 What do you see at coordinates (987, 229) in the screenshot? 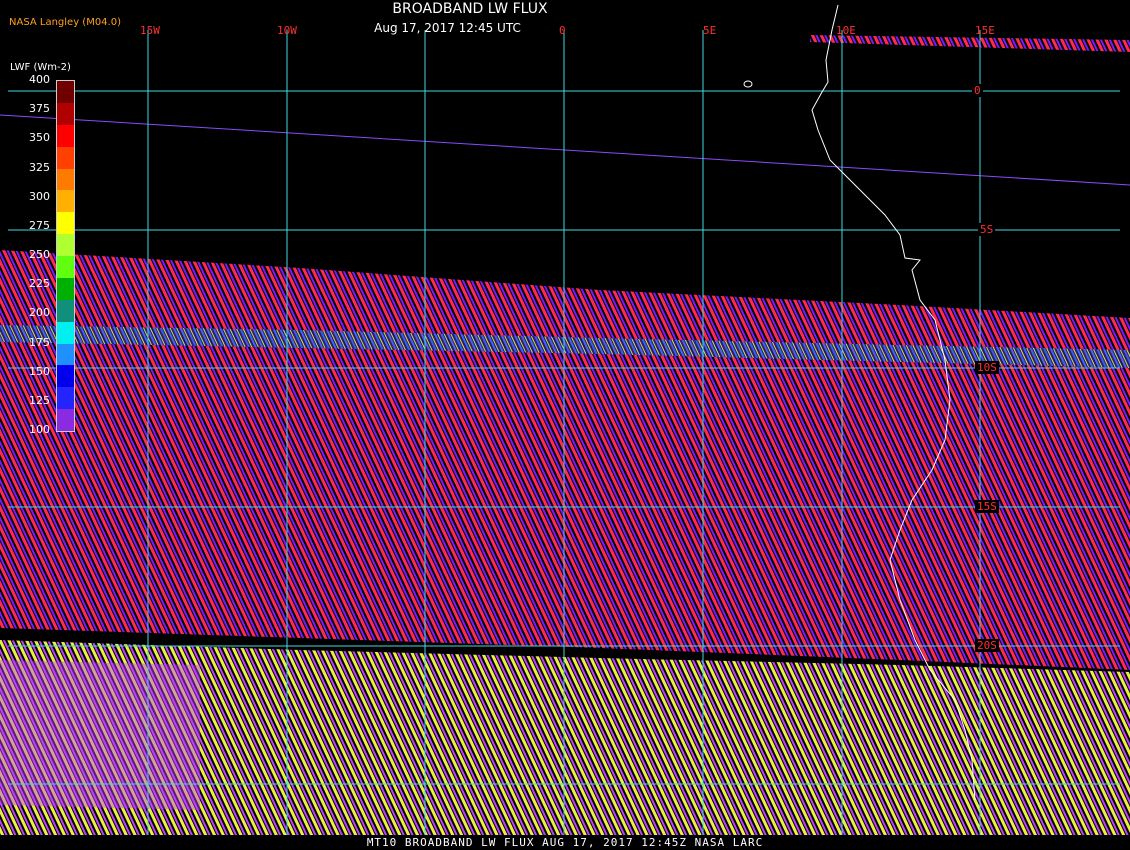
I see `lat-label-5s: 5S` at bounding box center [987, 229].